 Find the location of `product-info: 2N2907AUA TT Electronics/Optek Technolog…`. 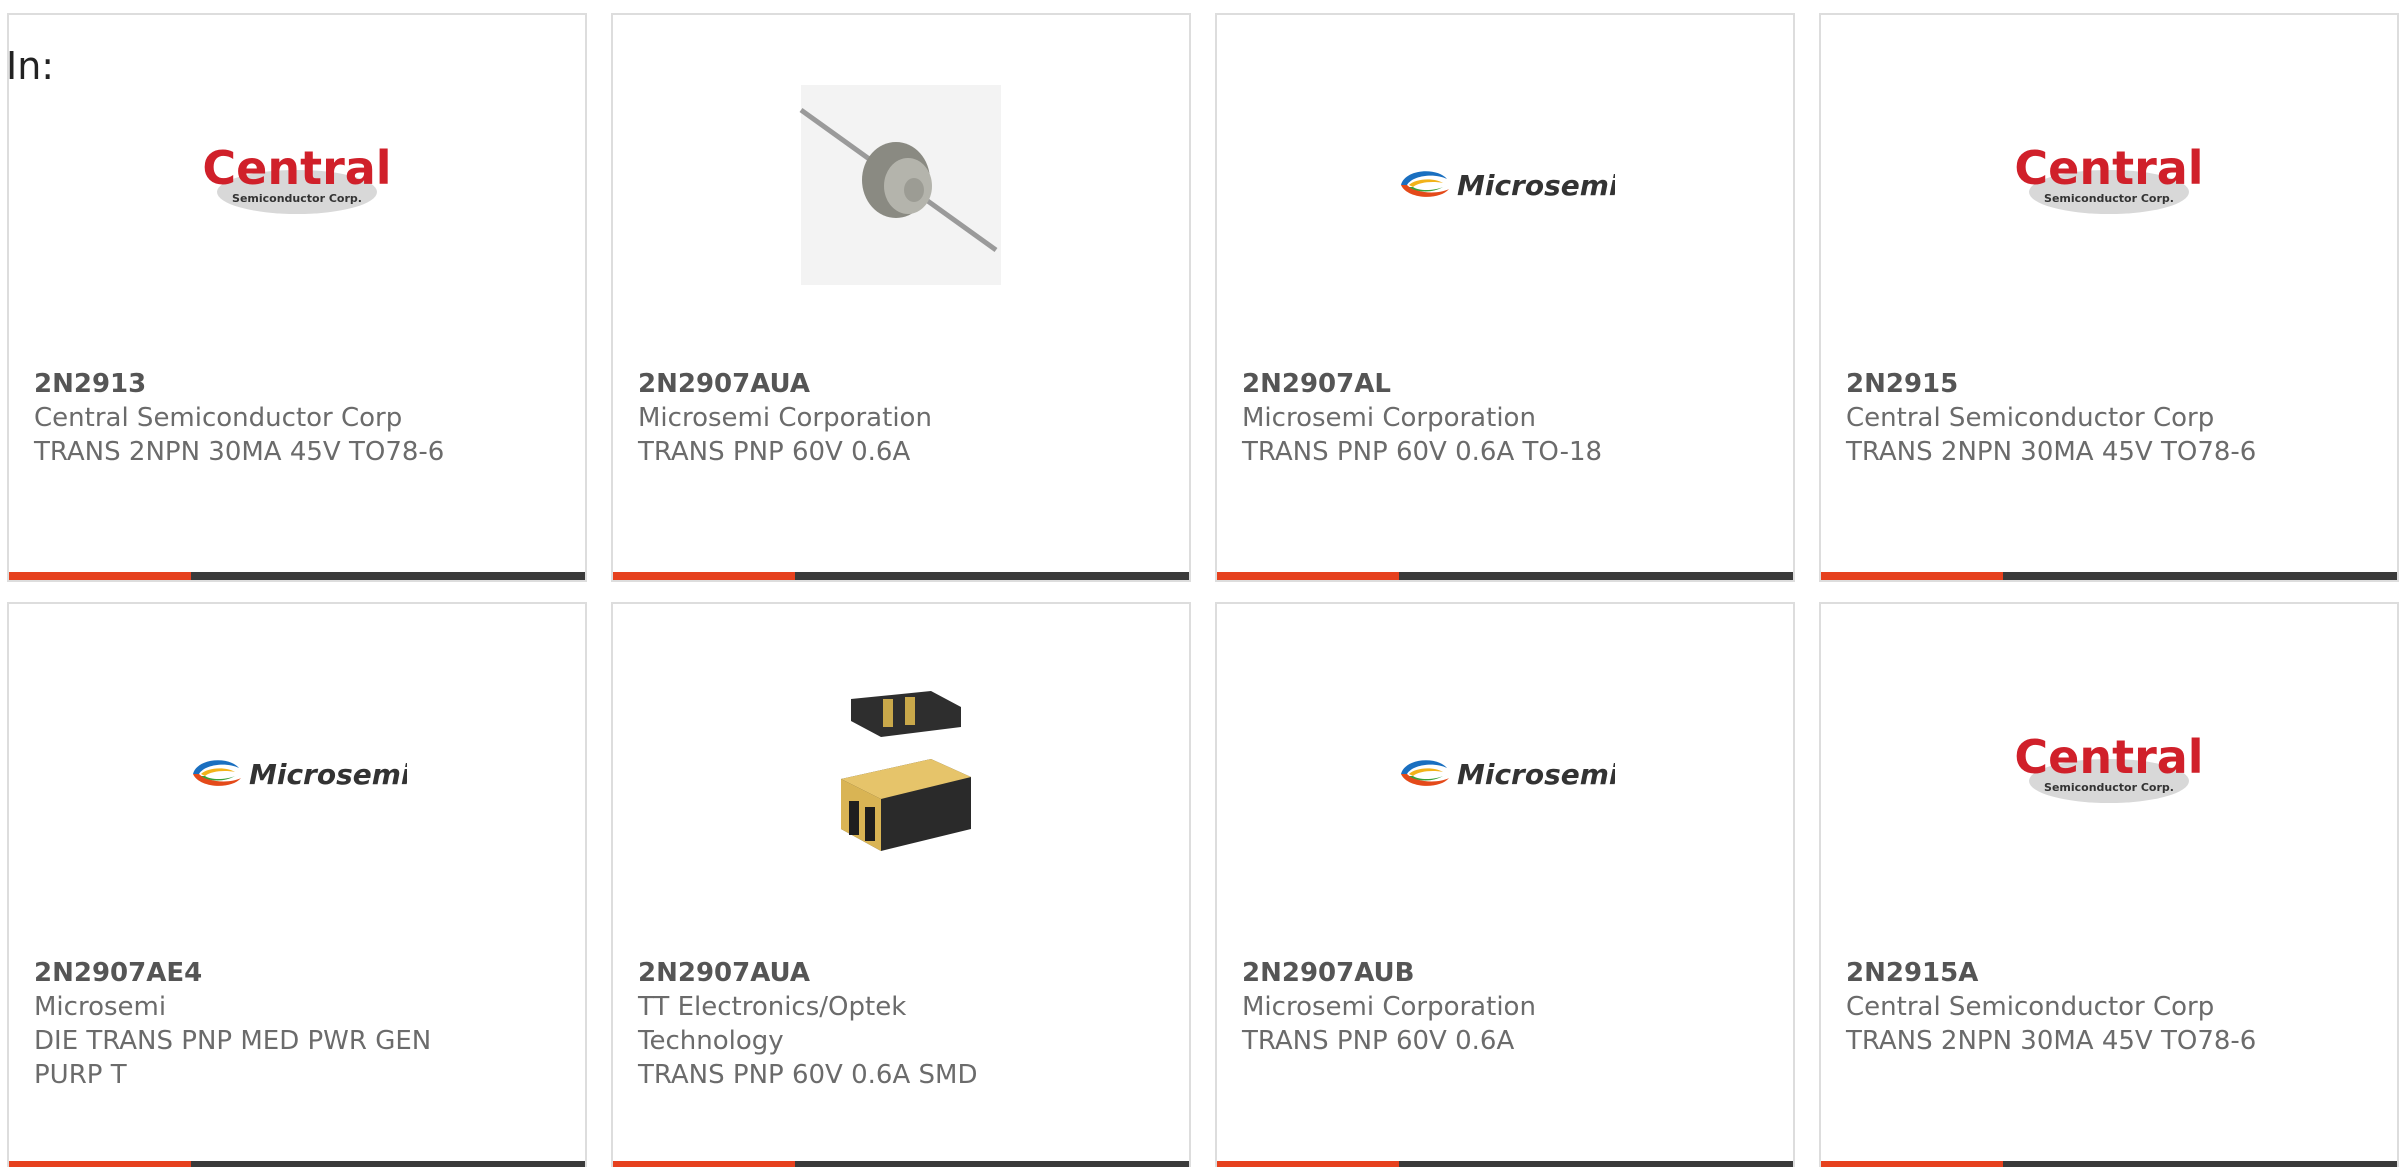

product-info: 2N2907AUA TT Electronics/Optek Technolog… is located at coordinates (848, 1024).